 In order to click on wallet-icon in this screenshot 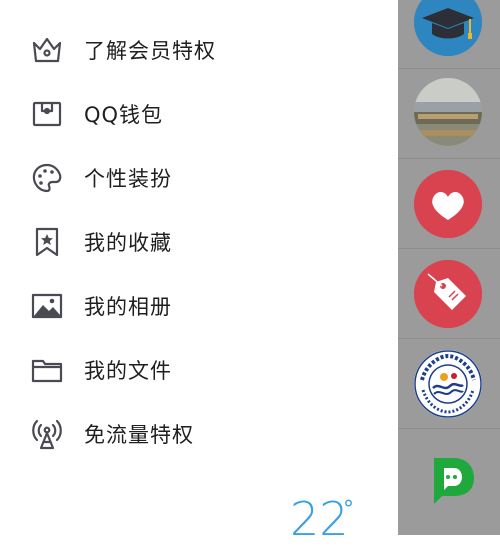, I will do `click(47, 114)`.